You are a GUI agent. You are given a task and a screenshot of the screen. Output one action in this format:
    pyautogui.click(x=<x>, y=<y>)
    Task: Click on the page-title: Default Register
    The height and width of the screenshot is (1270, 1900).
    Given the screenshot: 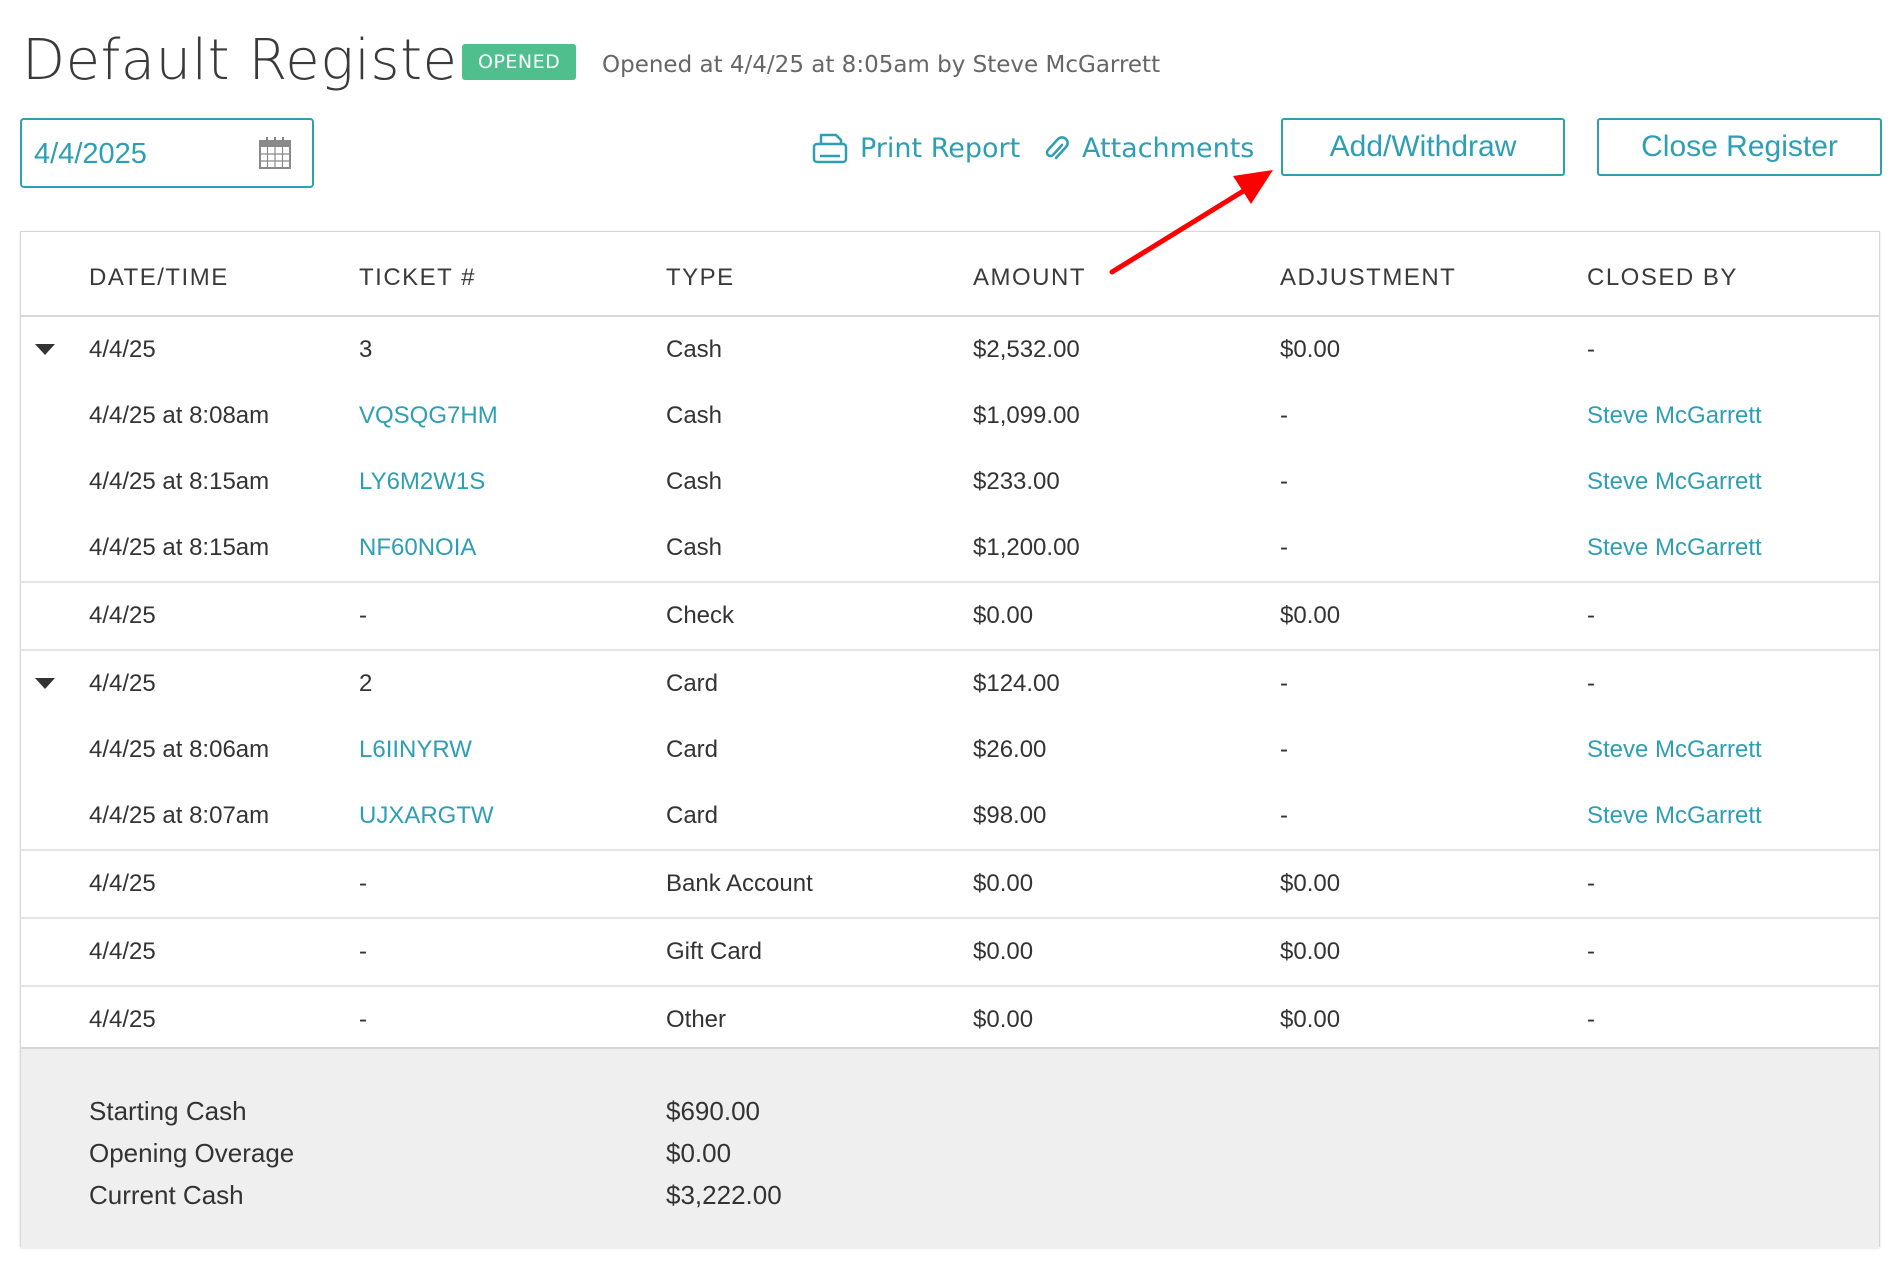 What is the action you would take?
    pyautogui.click(x=252, y=60)
    